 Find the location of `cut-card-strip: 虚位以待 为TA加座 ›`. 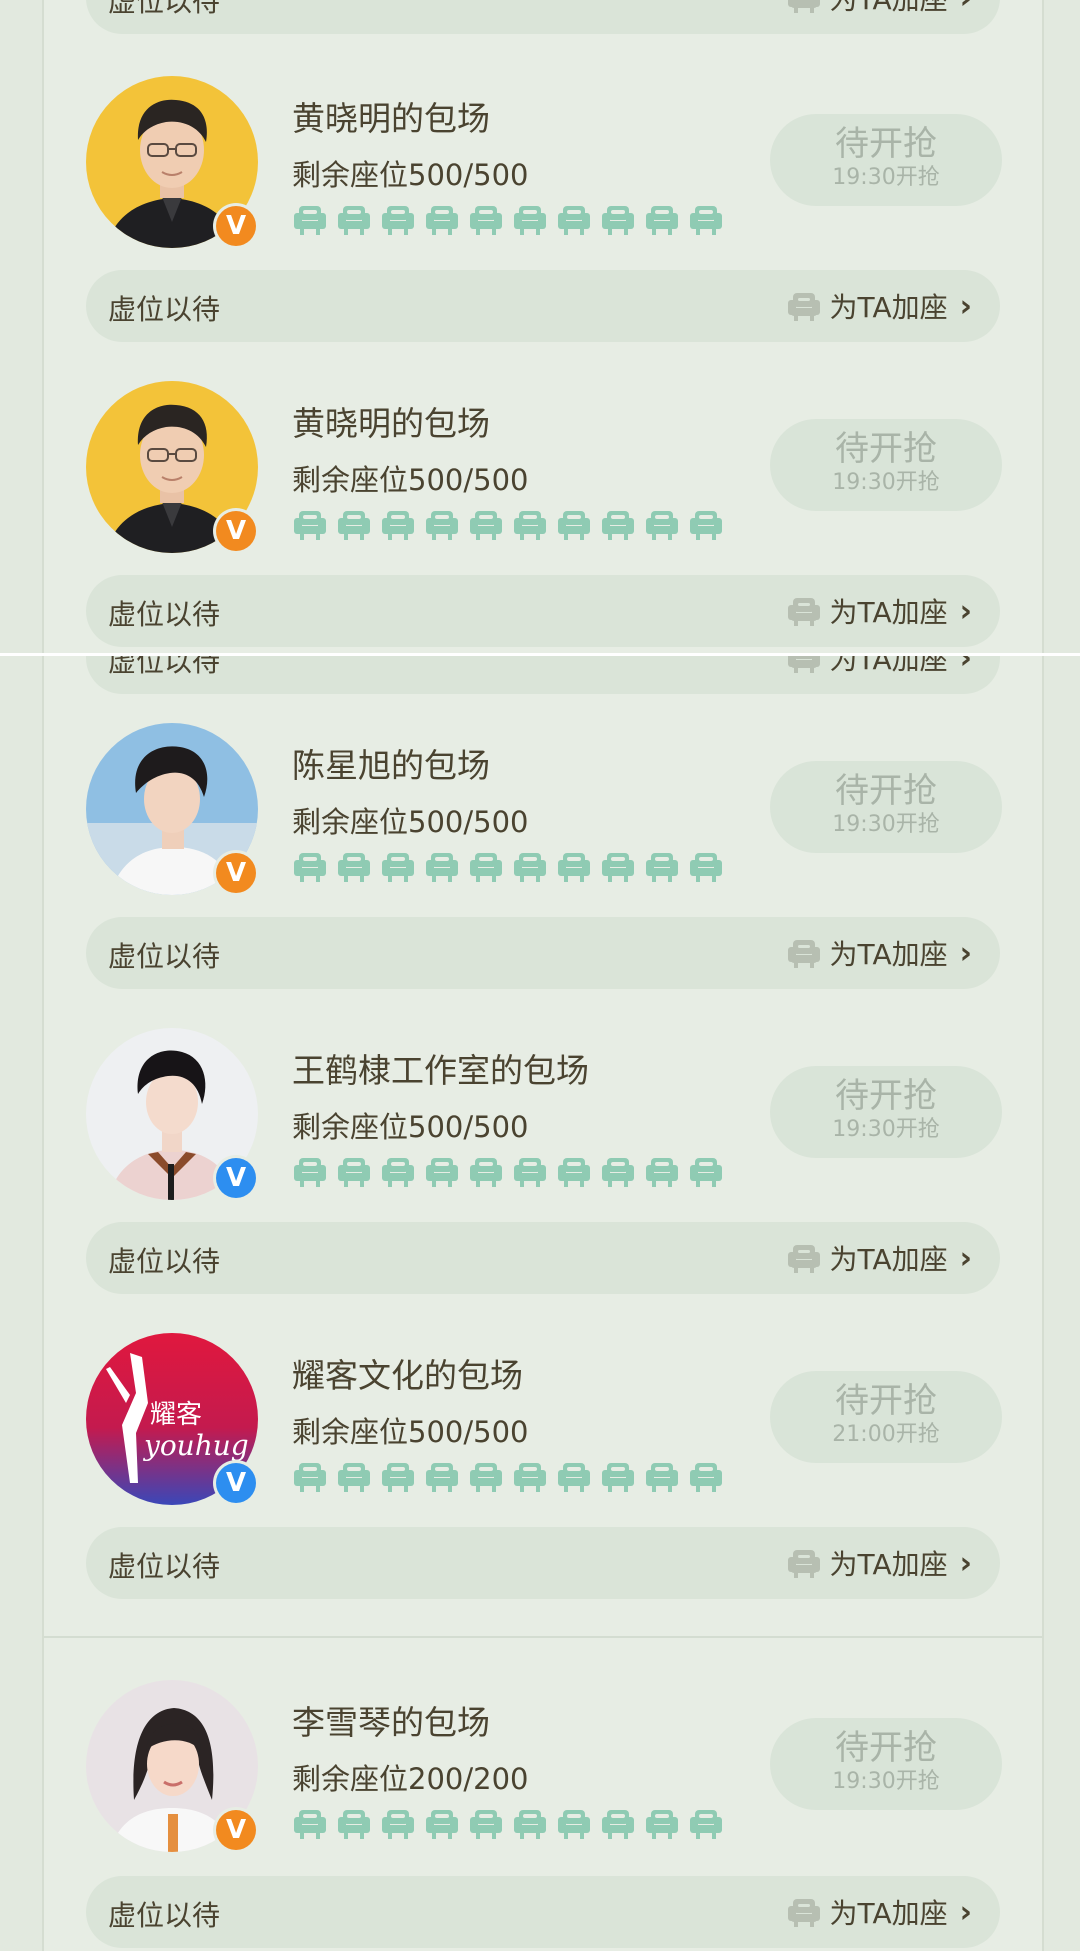

cut-card-strip: 虚位以待 为TA加座 › is located at coordinates (543, 675).